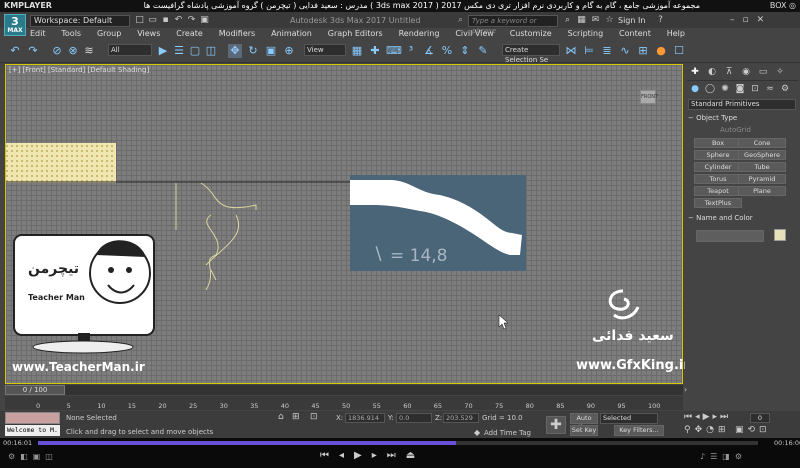 The image size is (800, 468). What do you see at coordinates (211, 51) in the screenshot?
I see `window-crossing-icon: ◫` at bounding box center [211, 51].